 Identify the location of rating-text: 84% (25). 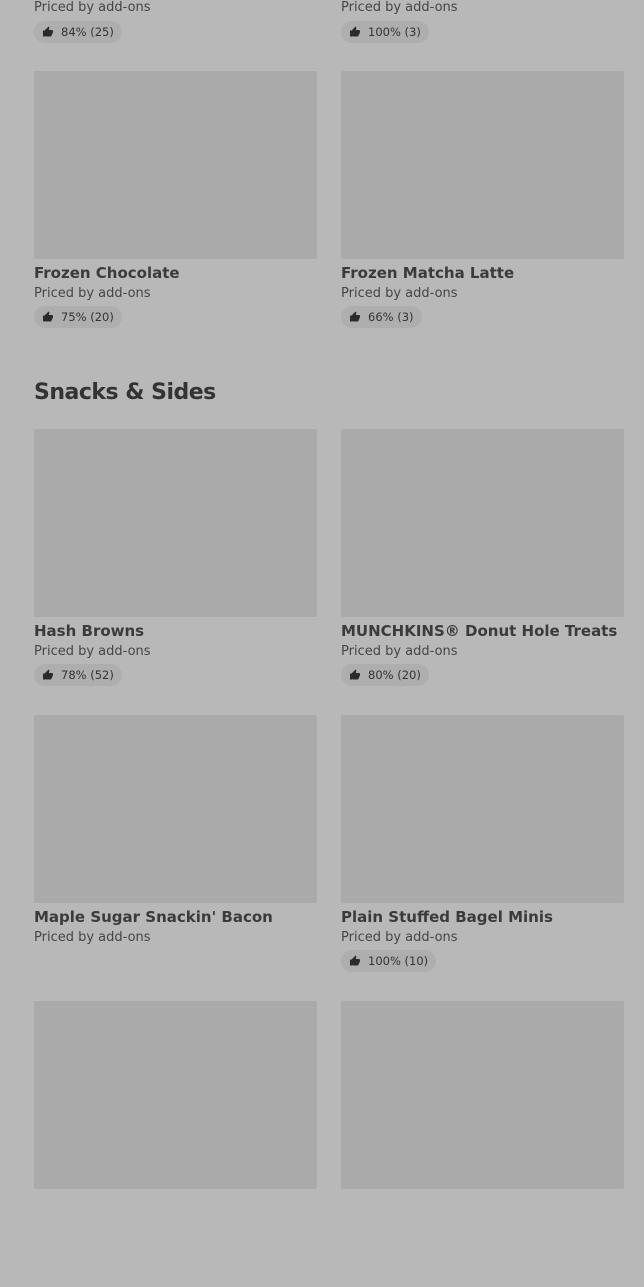
(87, 32).